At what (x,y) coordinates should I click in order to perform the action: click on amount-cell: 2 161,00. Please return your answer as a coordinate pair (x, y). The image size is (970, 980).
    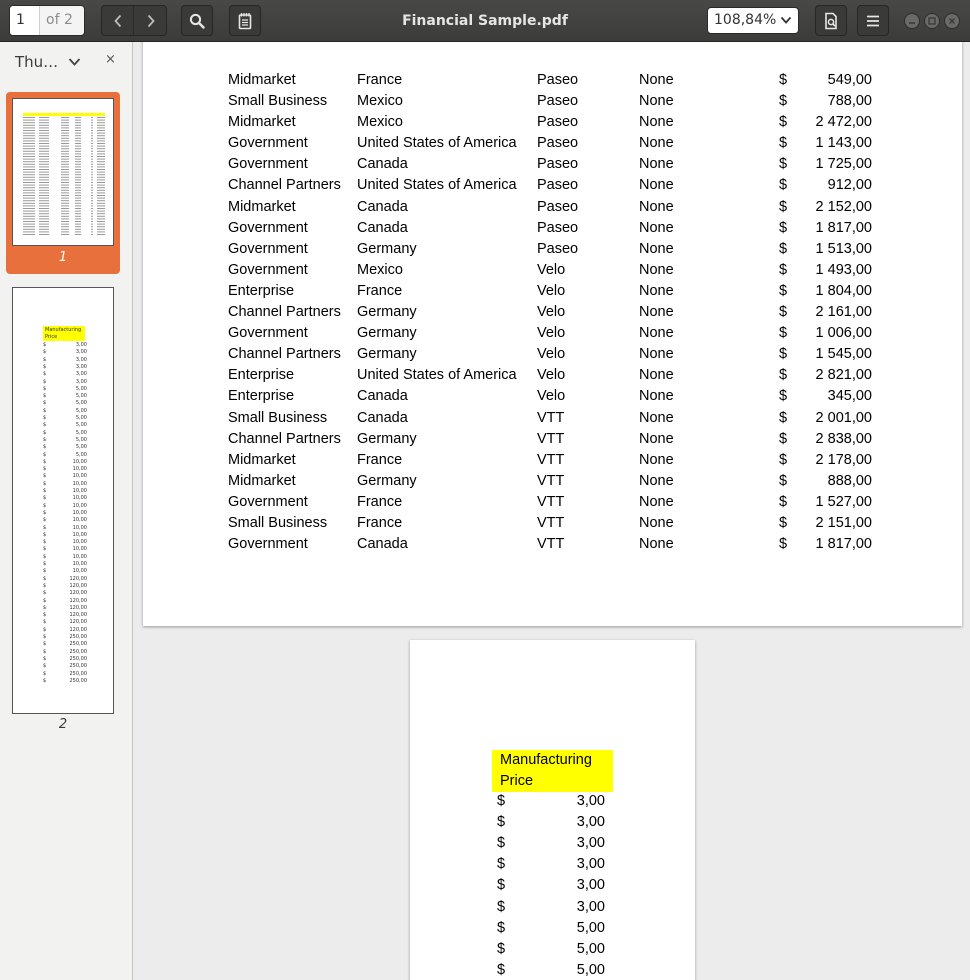
    Looking at the image, I should click on (843, 312).